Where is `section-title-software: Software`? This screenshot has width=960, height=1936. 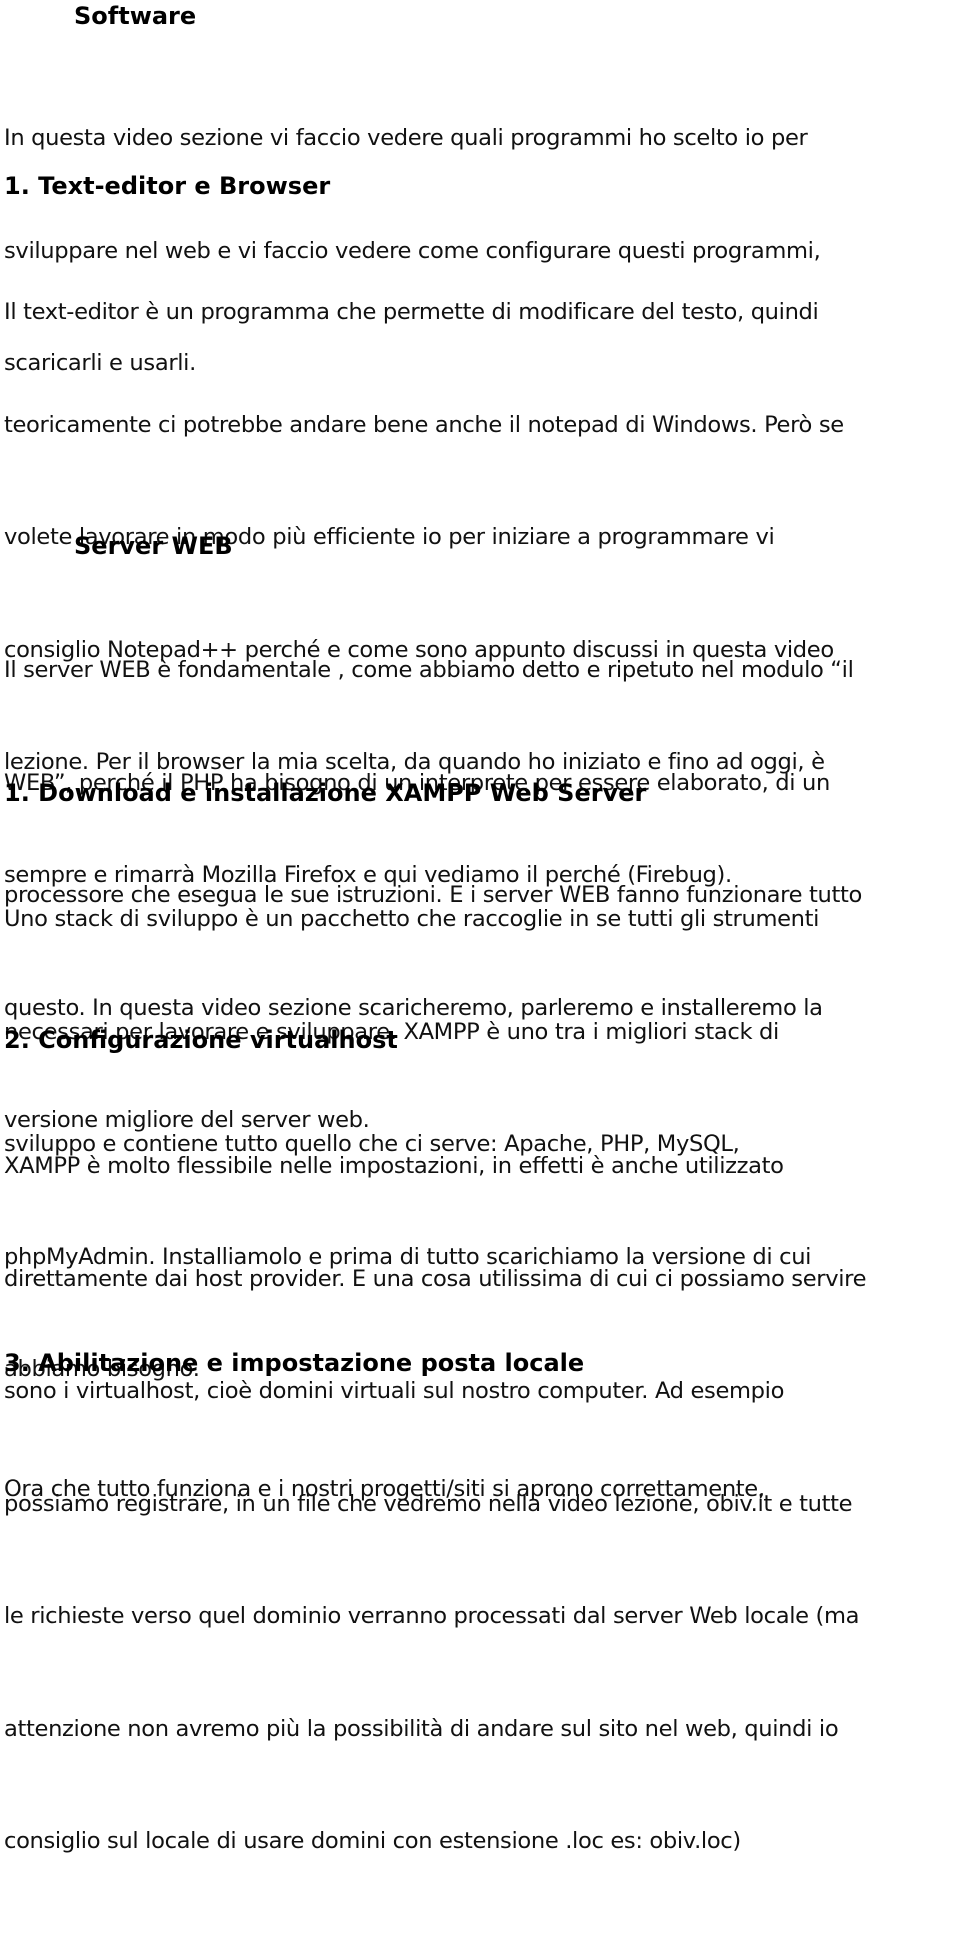
section-title-software: Software is located at coordinates (135, 16).